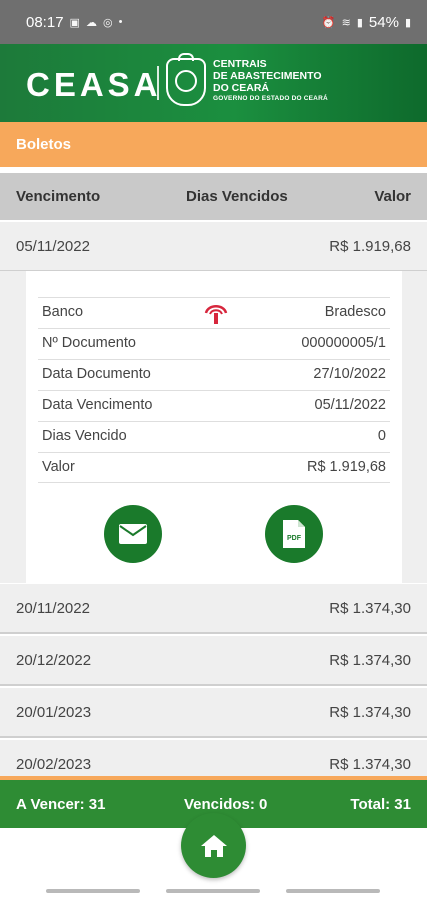  I want to click on nav-back, so click(333, 891).